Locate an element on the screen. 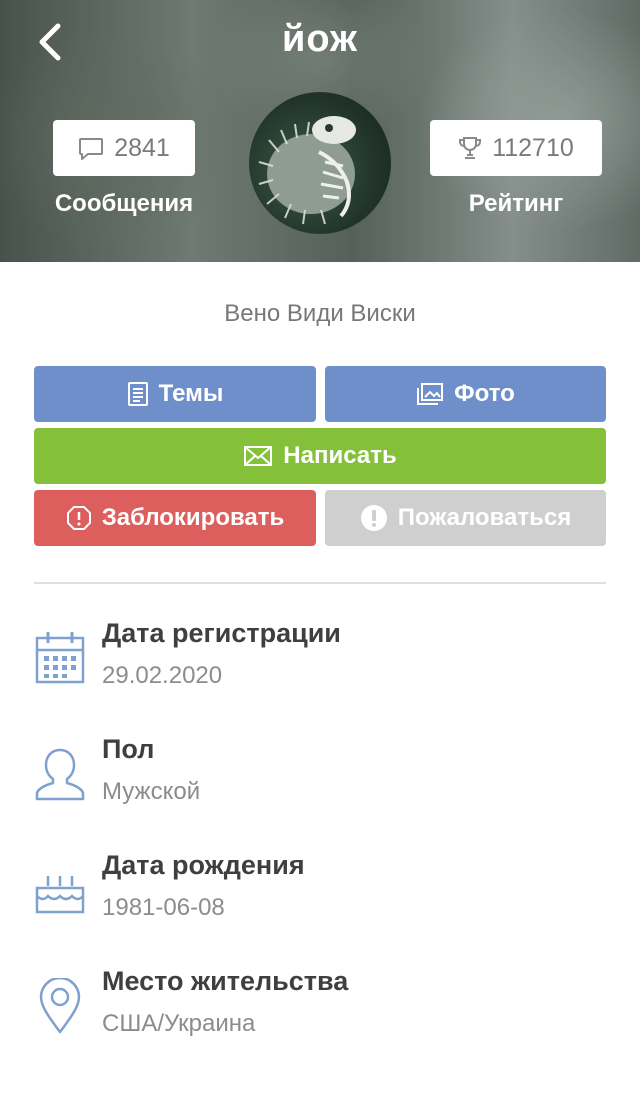 The image size is (640, 1095). photo-button-label: Фото is located at coordinates (484, 393).